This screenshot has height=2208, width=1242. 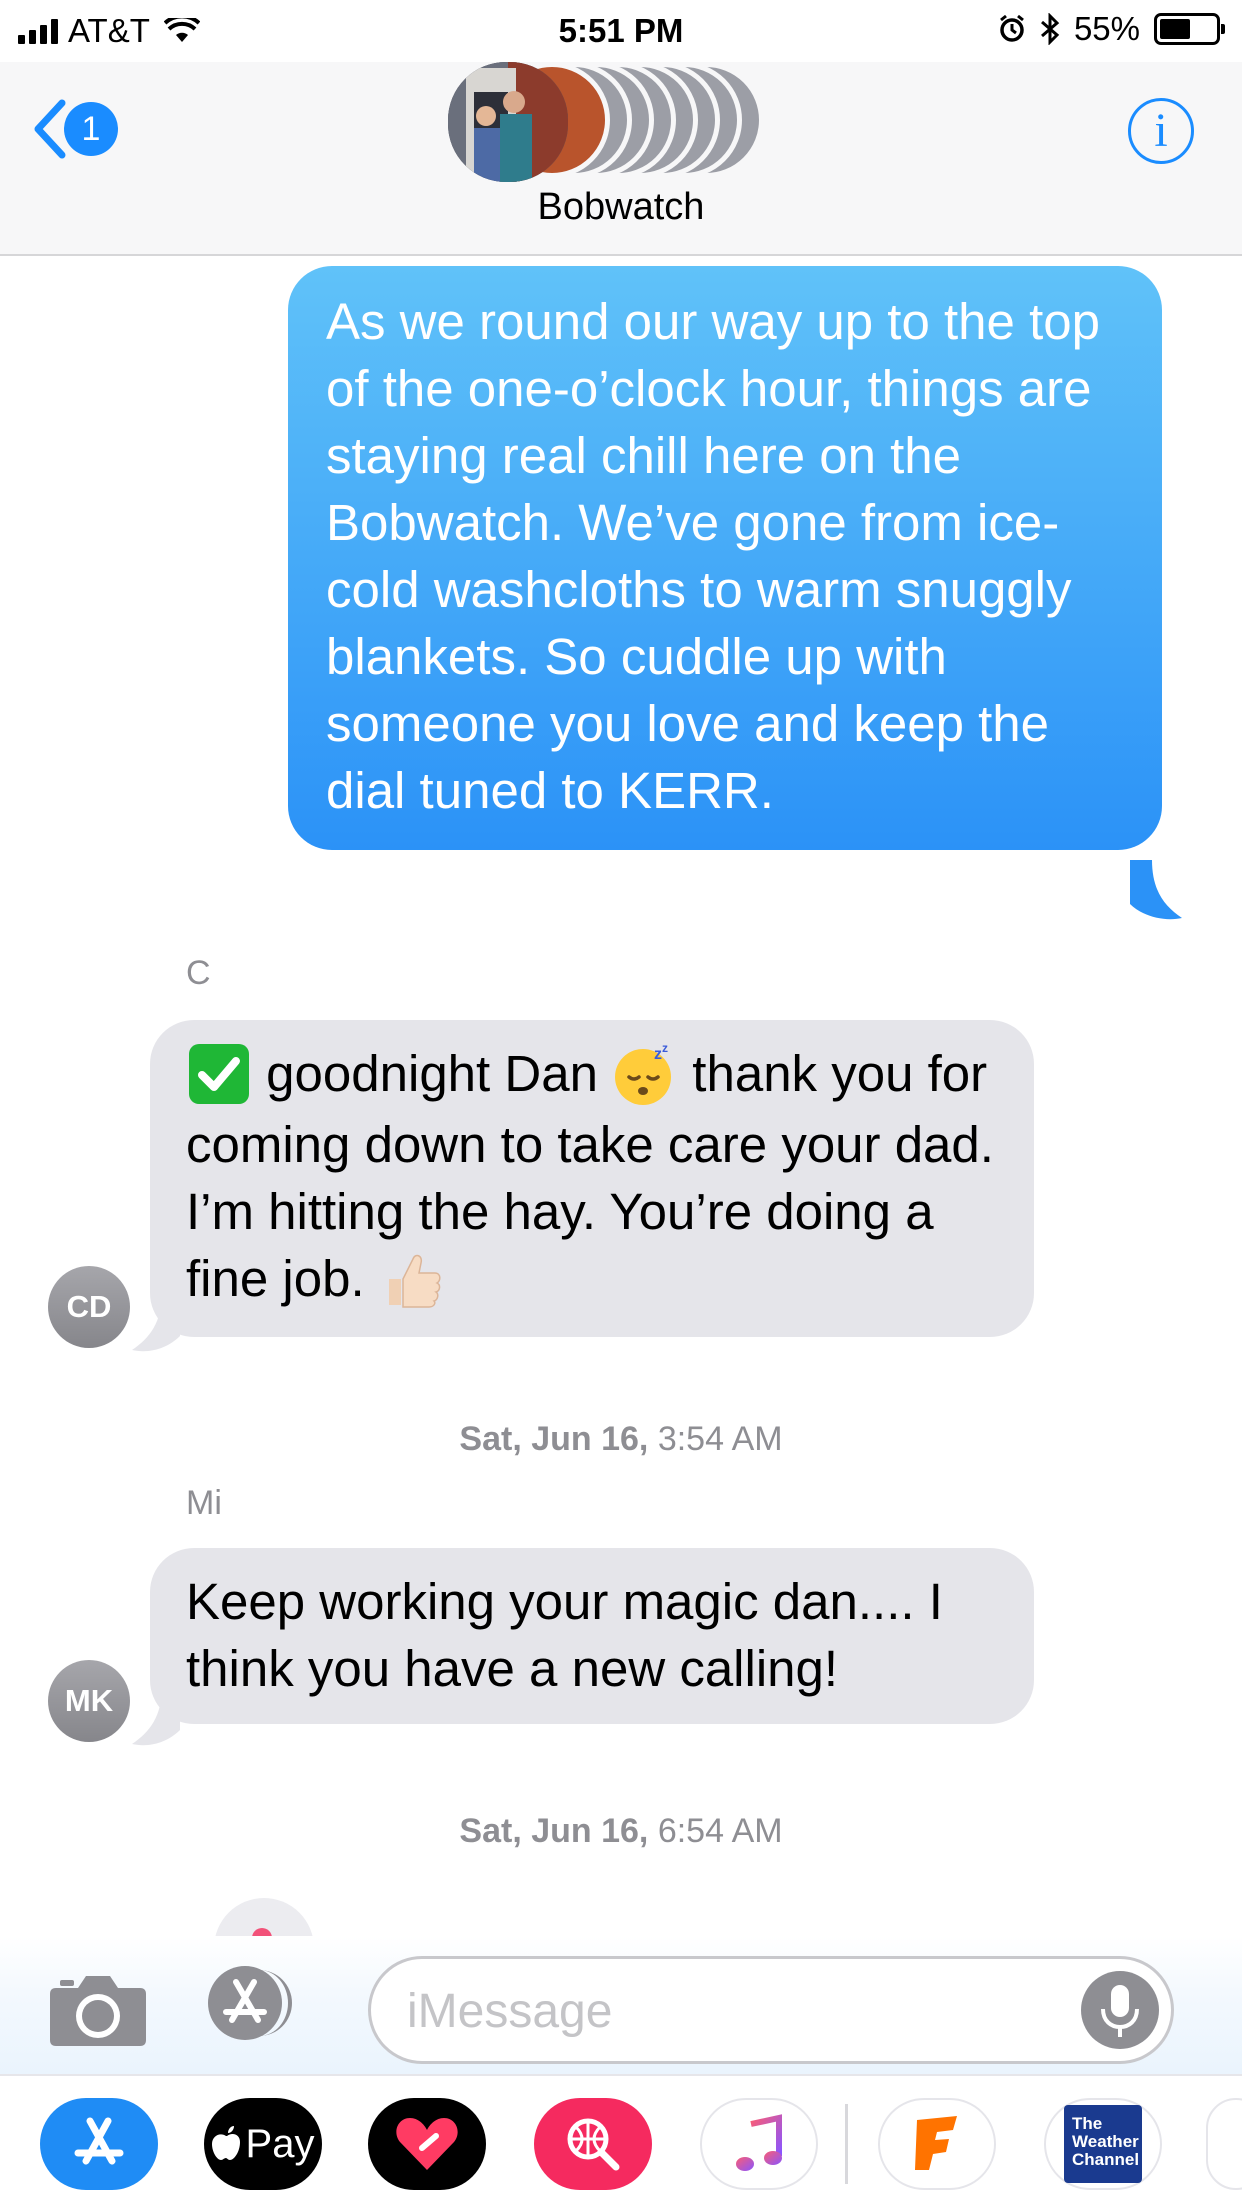 I want to click on bluetooth-icon, so click(x=1050, y=29).